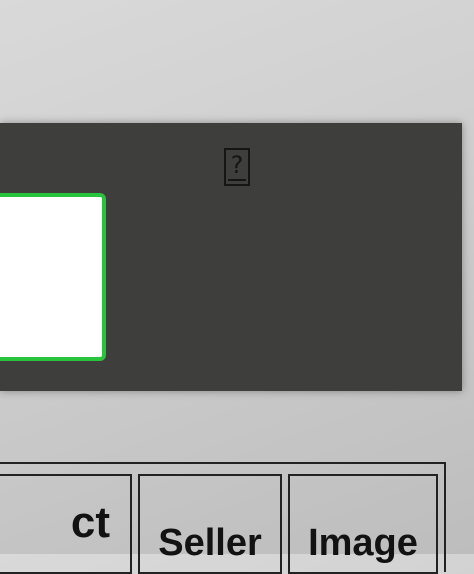  Describe the element at coordinates (237, 167) in the screenshot. I see `question-mark-icon: ?` at that location.